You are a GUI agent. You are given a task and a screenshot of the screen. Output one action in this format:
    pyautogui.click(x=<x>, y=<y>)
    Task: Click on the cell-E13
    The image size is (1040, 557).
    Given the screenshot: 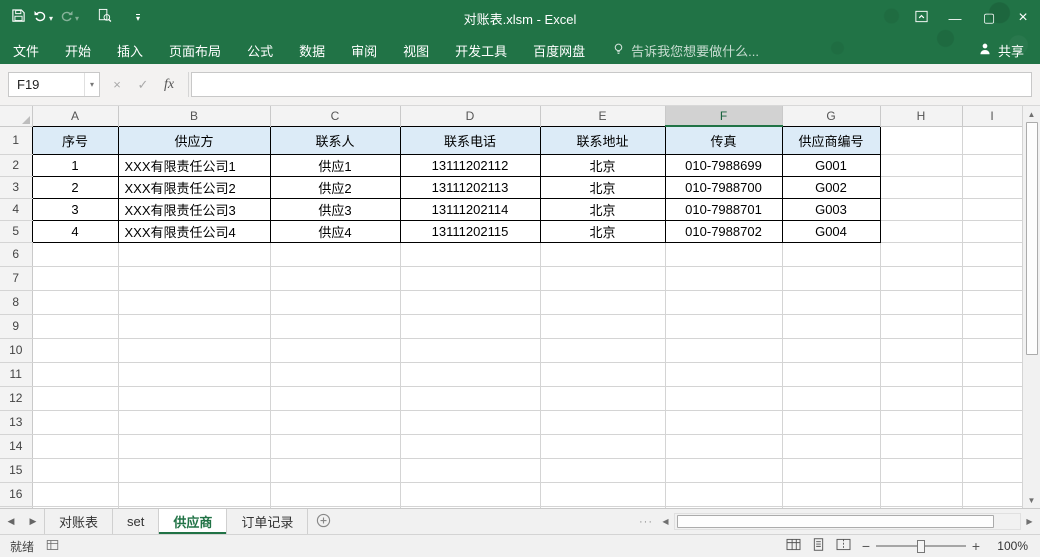 What is the action you would take?
    pyautogui.click(x=603, y=422)
    